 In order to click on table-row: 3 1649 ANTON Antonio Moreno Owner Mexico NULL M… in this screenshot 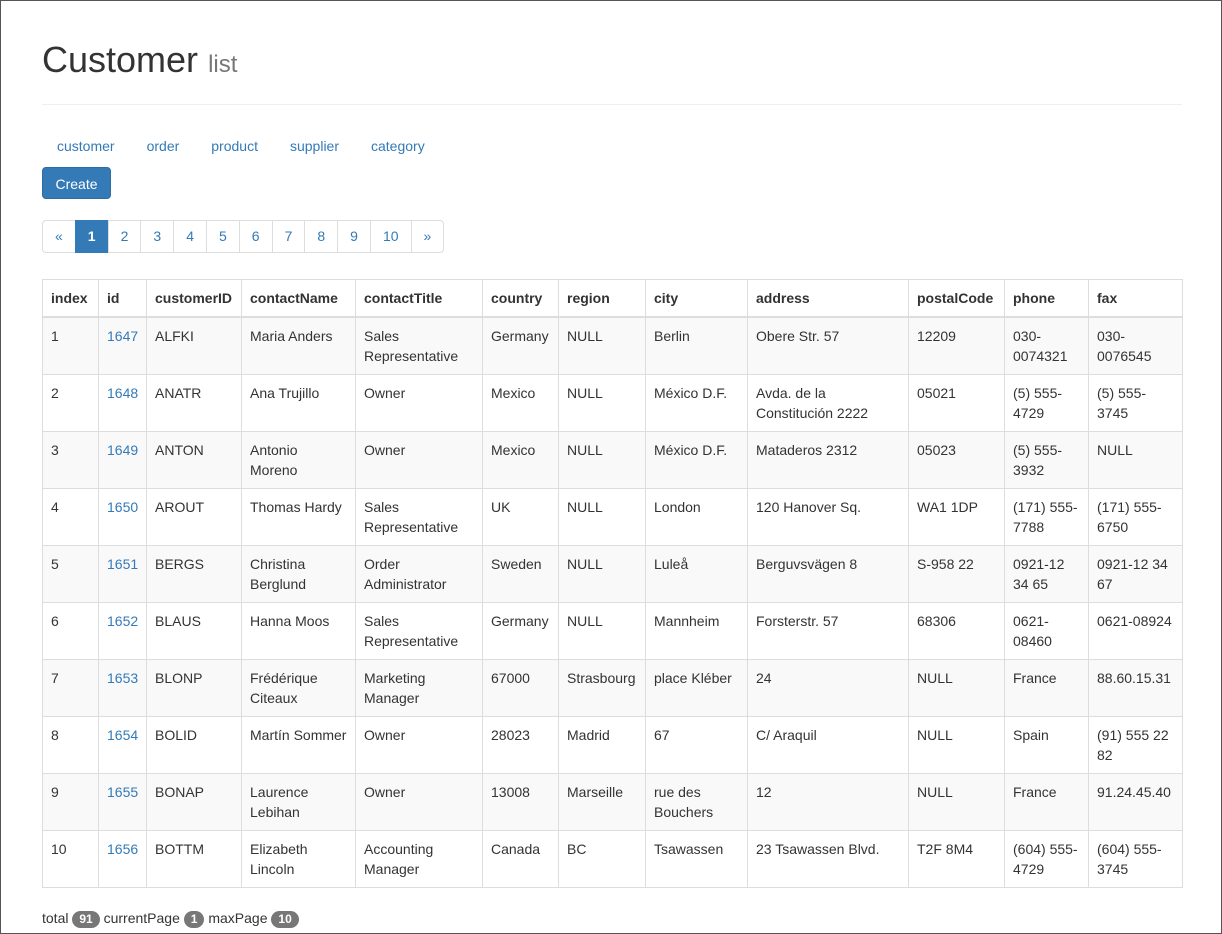, I will do `click(612, 460)`.